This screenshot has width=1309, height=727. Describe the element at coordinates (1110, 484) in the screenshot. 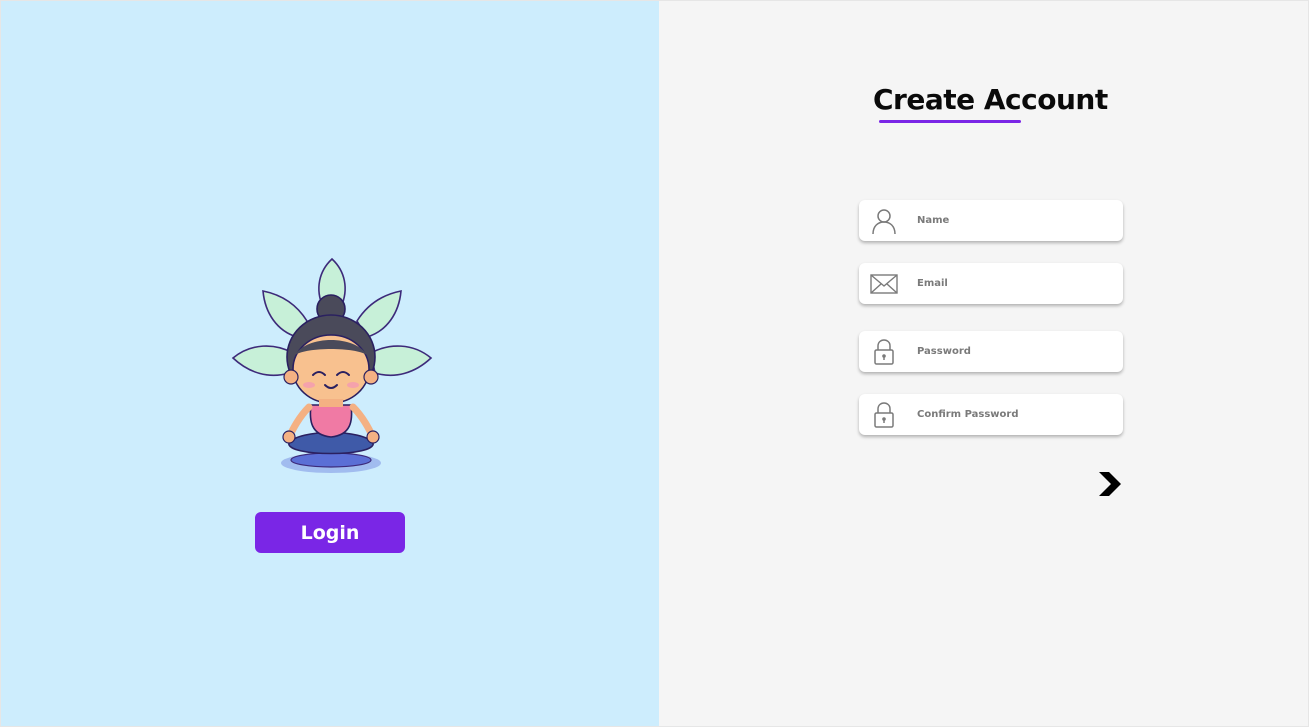

I see `chevron-right-icon` at that location.